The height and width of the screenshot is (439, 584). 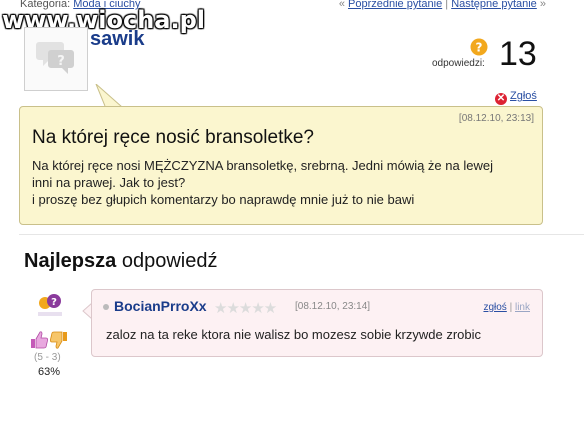 What do you see at coordinates (106, 307) in the screenshot?
I see `bullet-dot-icon` at bounding box center [106, 307].